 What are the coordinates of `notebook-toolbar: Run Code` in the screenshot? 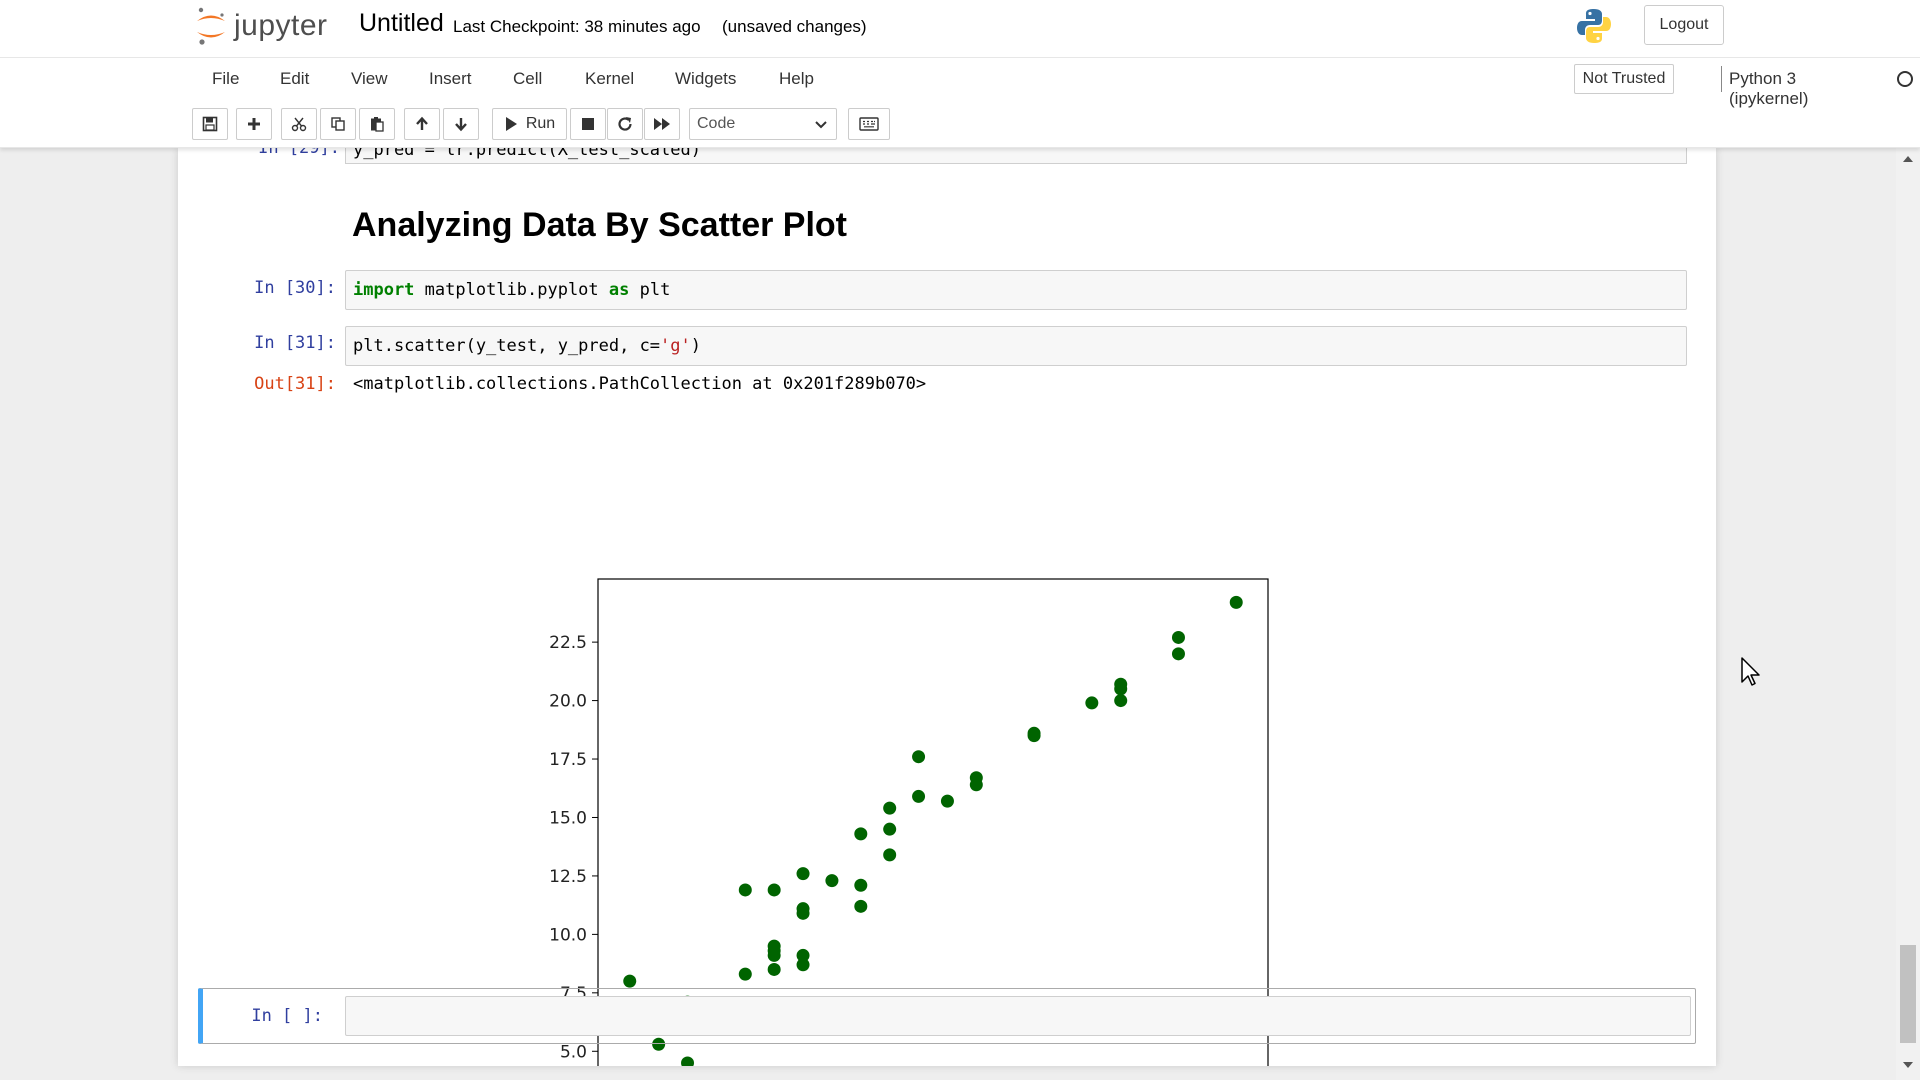 It's located at (959, 125).